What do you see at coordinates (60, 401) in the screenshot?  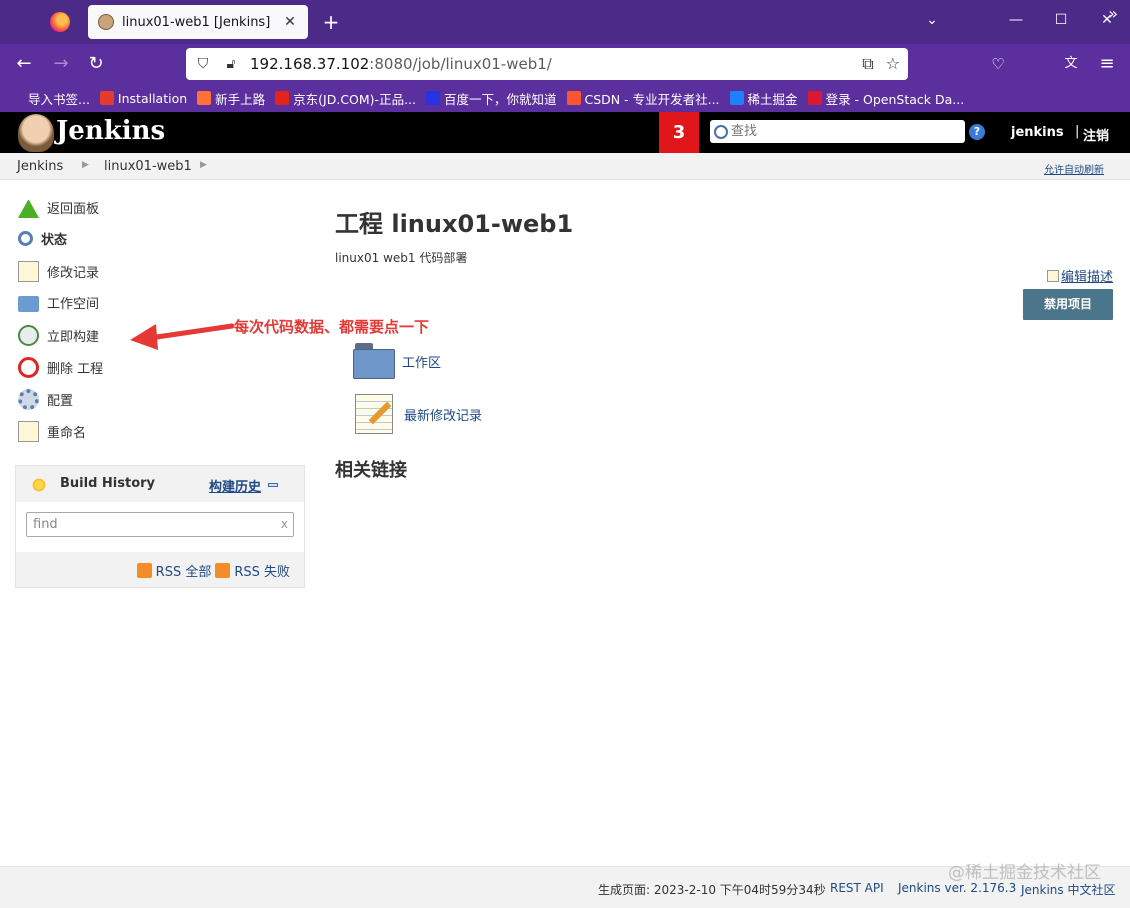 I see `task-label: 配置` at bounding box center [60, 401].